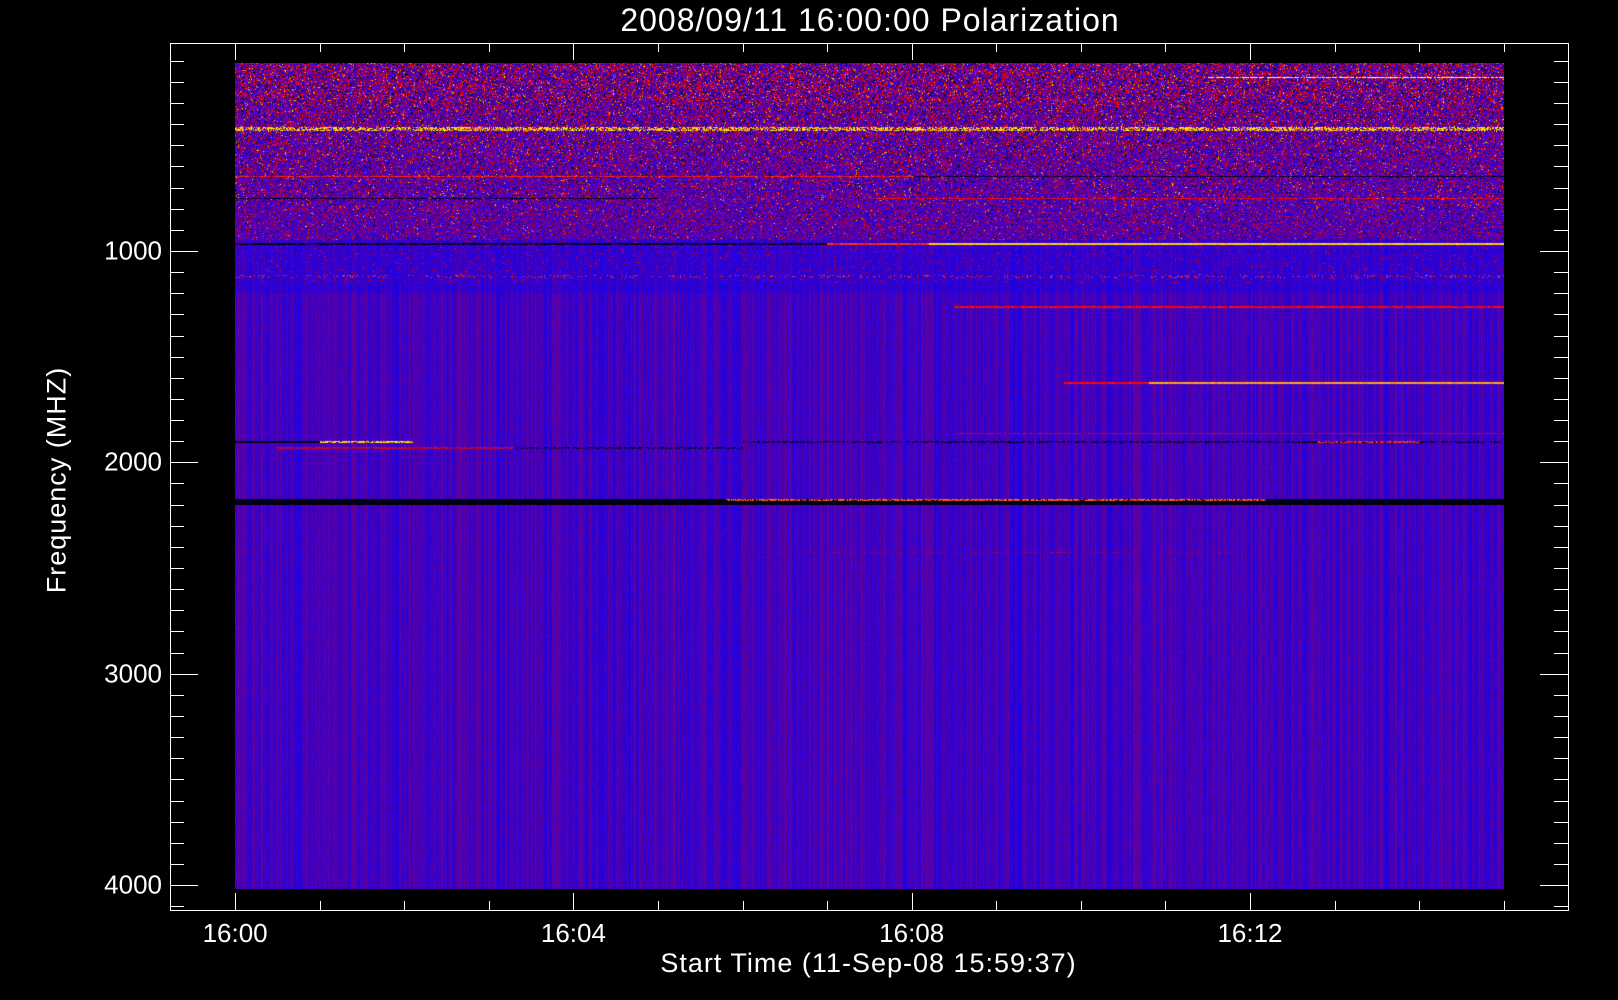 The height and width of the screenshot is (1000, 1618). What do you see at coordinates (133, 884) in the screenshot?
I see `y-tick-label: 4000` at bounding box center [133, 884].